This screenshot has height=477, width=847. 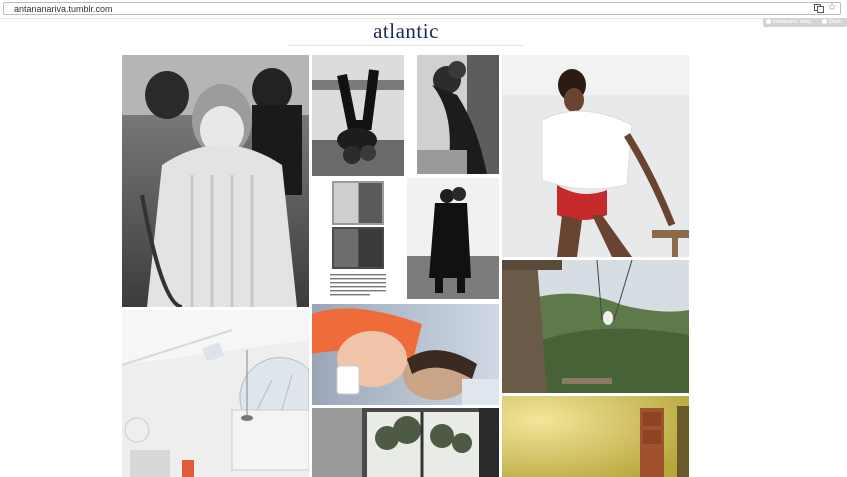 I want to click on url-text: antananariva.tumblr.com, so click(x=63, y=9).